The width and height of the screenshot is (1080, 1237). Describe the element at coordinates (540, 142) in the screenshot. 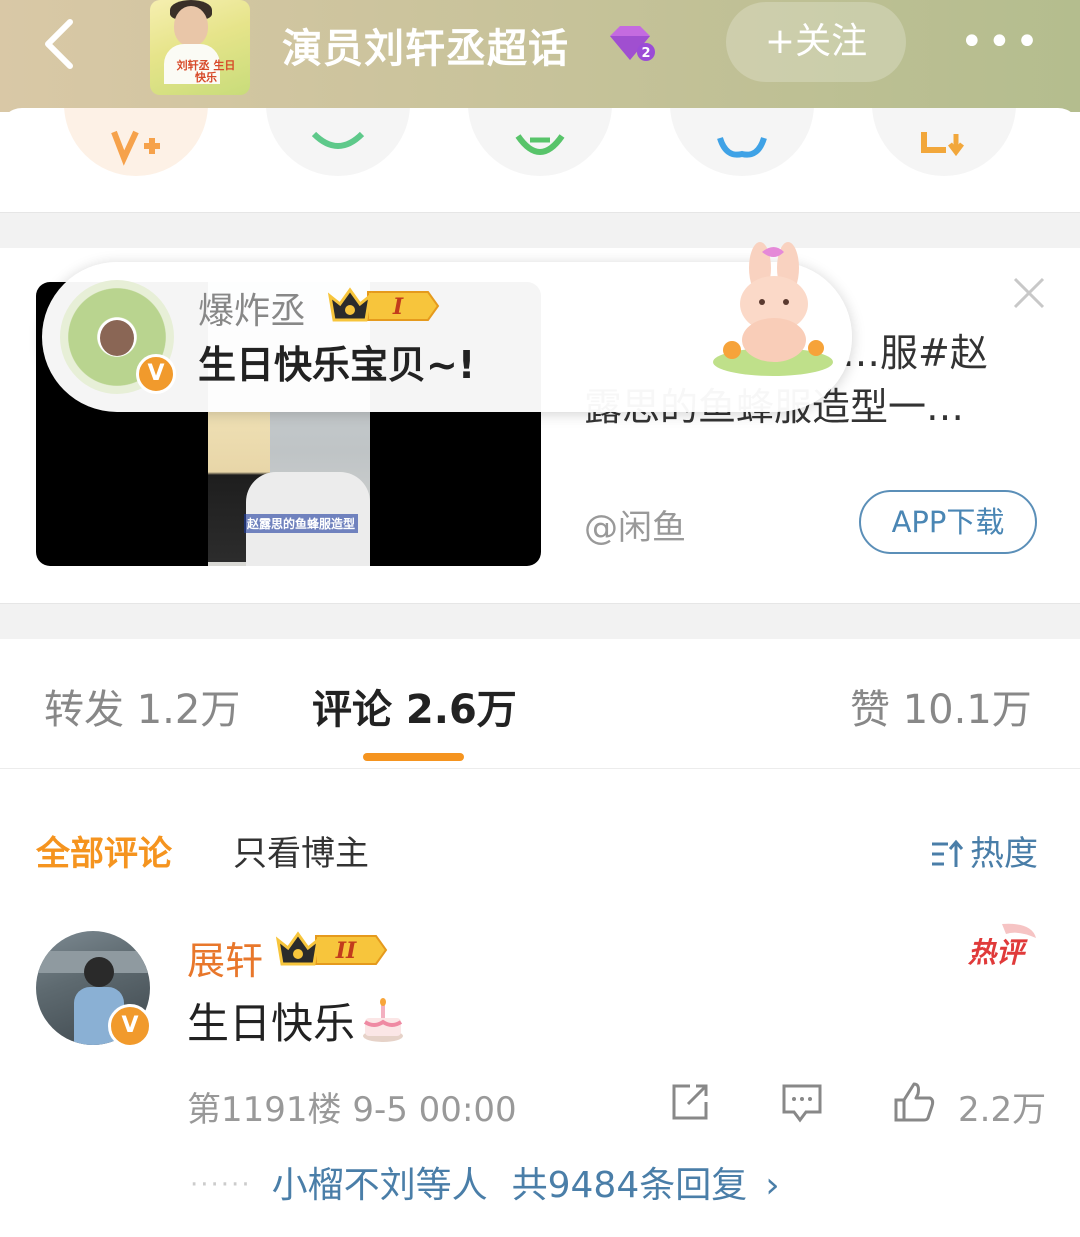

I see `aperture-icon` at that location.